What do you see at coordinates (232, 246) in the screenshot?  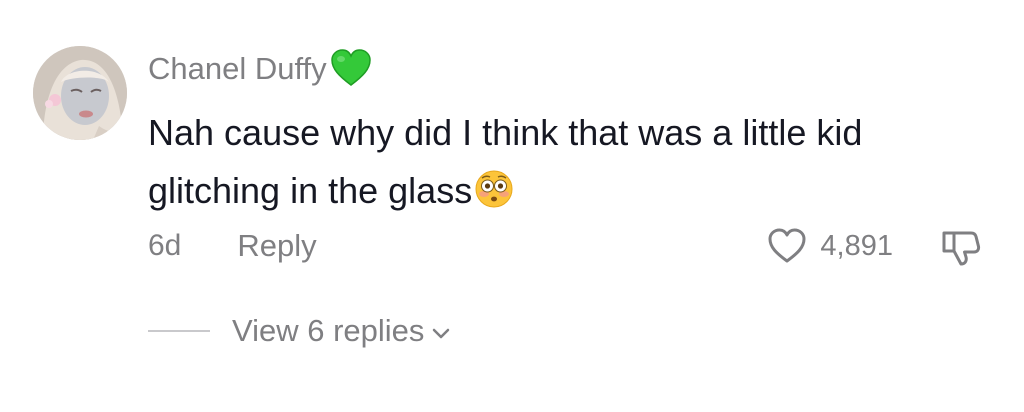 I see `comment-meta: 6d Reply` at bounding box center [232, 246].